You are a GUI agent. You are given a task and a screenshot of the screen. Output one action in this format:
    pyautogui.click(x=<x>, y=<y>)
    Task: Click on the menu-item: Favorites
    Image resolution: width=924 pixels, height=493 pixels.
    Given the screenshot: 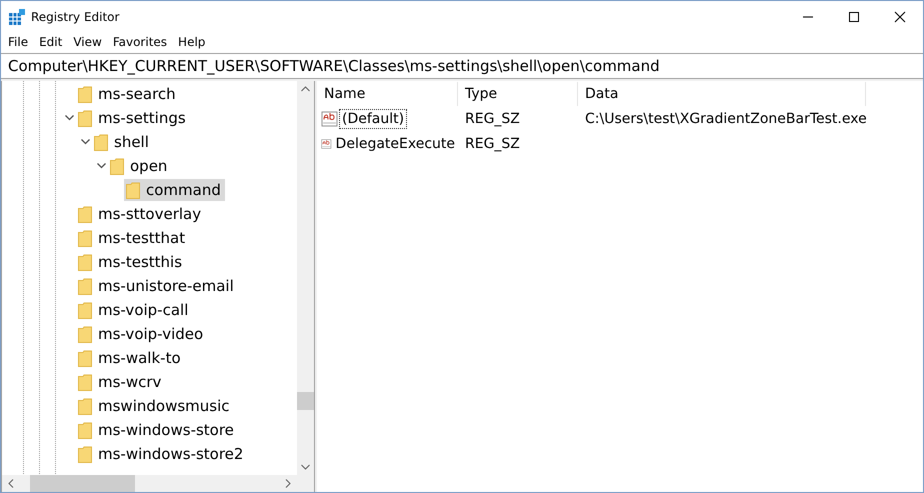 What is the action you would take?
    pyautogui.click(x=141, y=42)
    